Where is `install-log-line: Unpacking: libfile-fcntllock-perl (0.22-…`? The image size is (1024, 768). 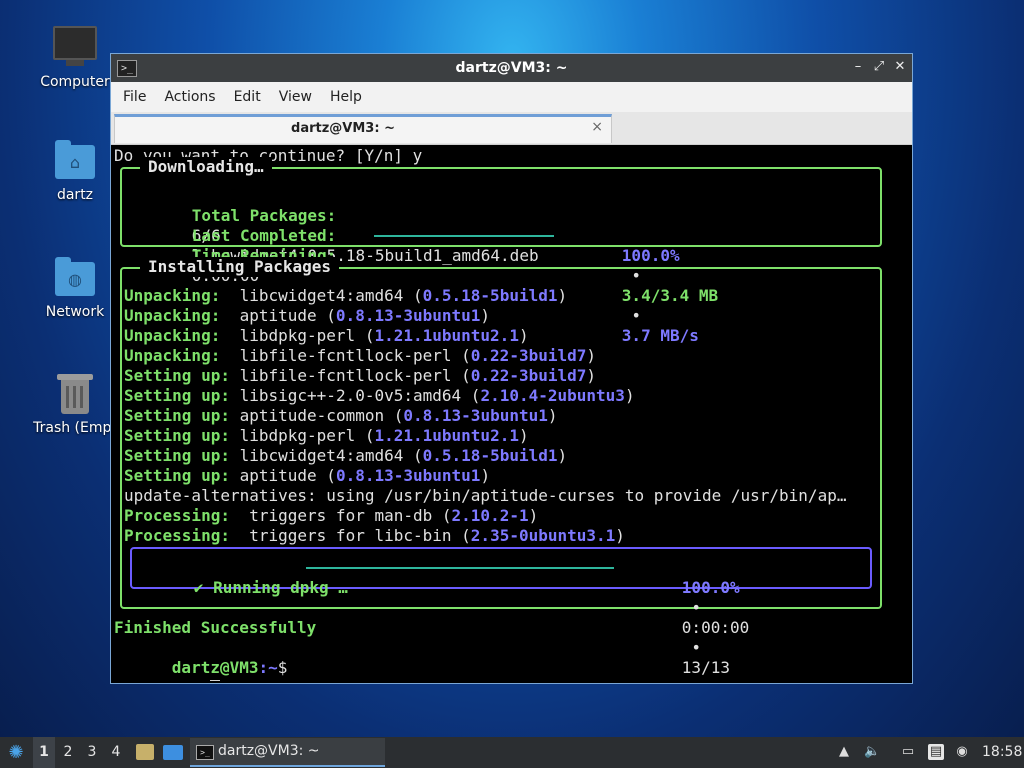 install-log-line: Unpacking: libfile-fcntllock-perl (0.22-… is located at coordinates (360, 355).